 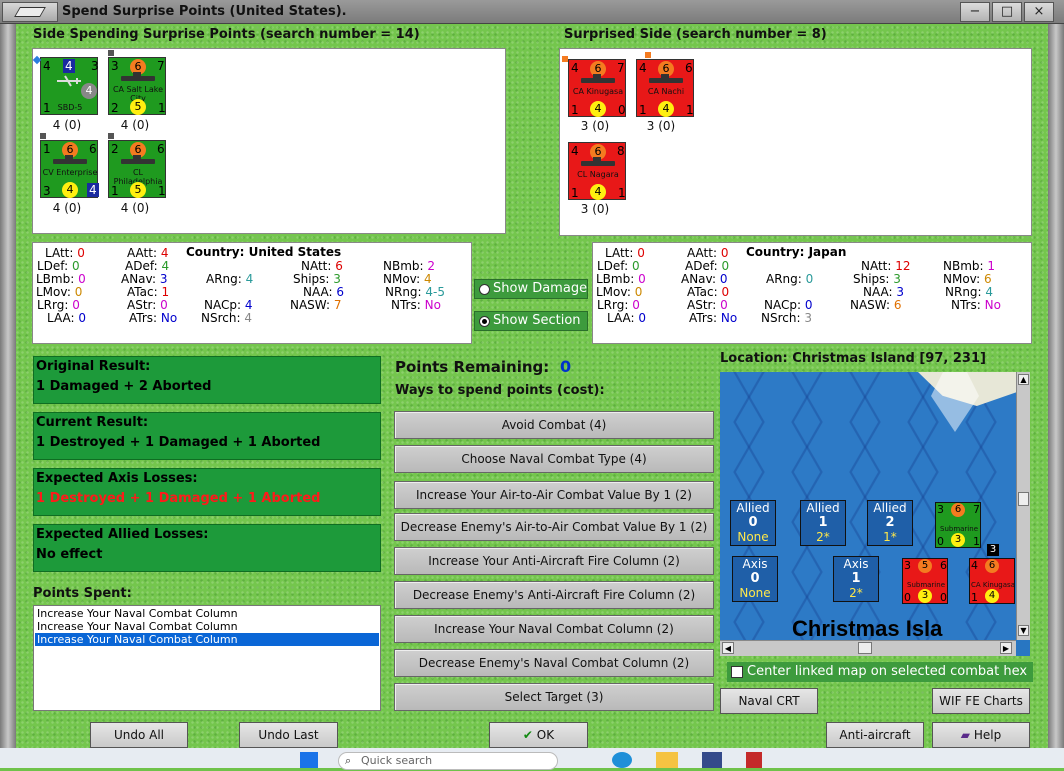 What do you see at coordinates (178, 498) in the screenshot?
I see `axis-losses-value: 1 Destroyed + 1 Damaged + 1 Aborted` at bounding box center [178, 498].